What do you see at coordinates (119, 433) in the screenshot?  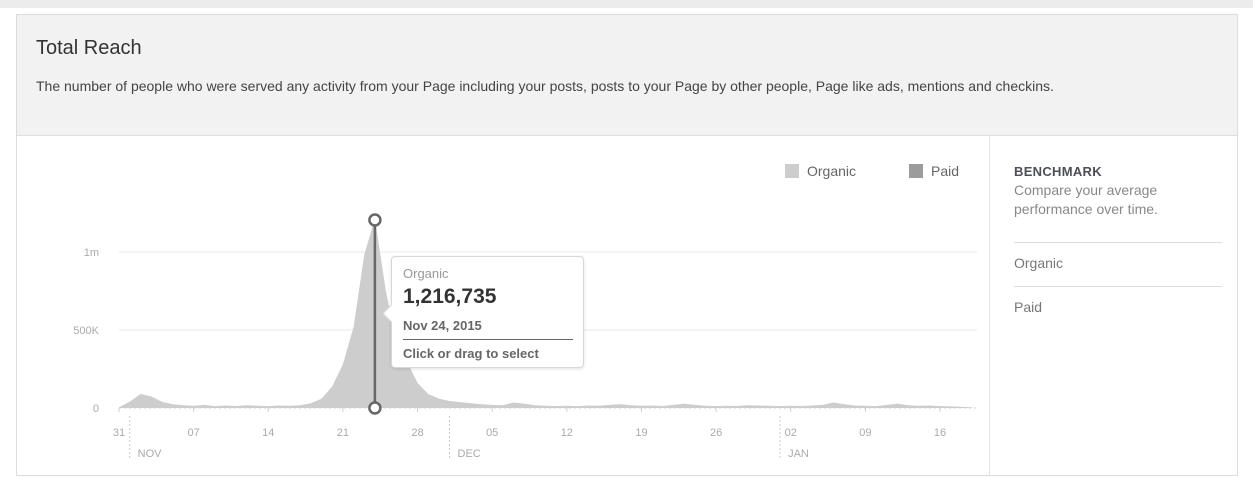 I see `x-tick-label: 31` at bounding box center [119, 433].